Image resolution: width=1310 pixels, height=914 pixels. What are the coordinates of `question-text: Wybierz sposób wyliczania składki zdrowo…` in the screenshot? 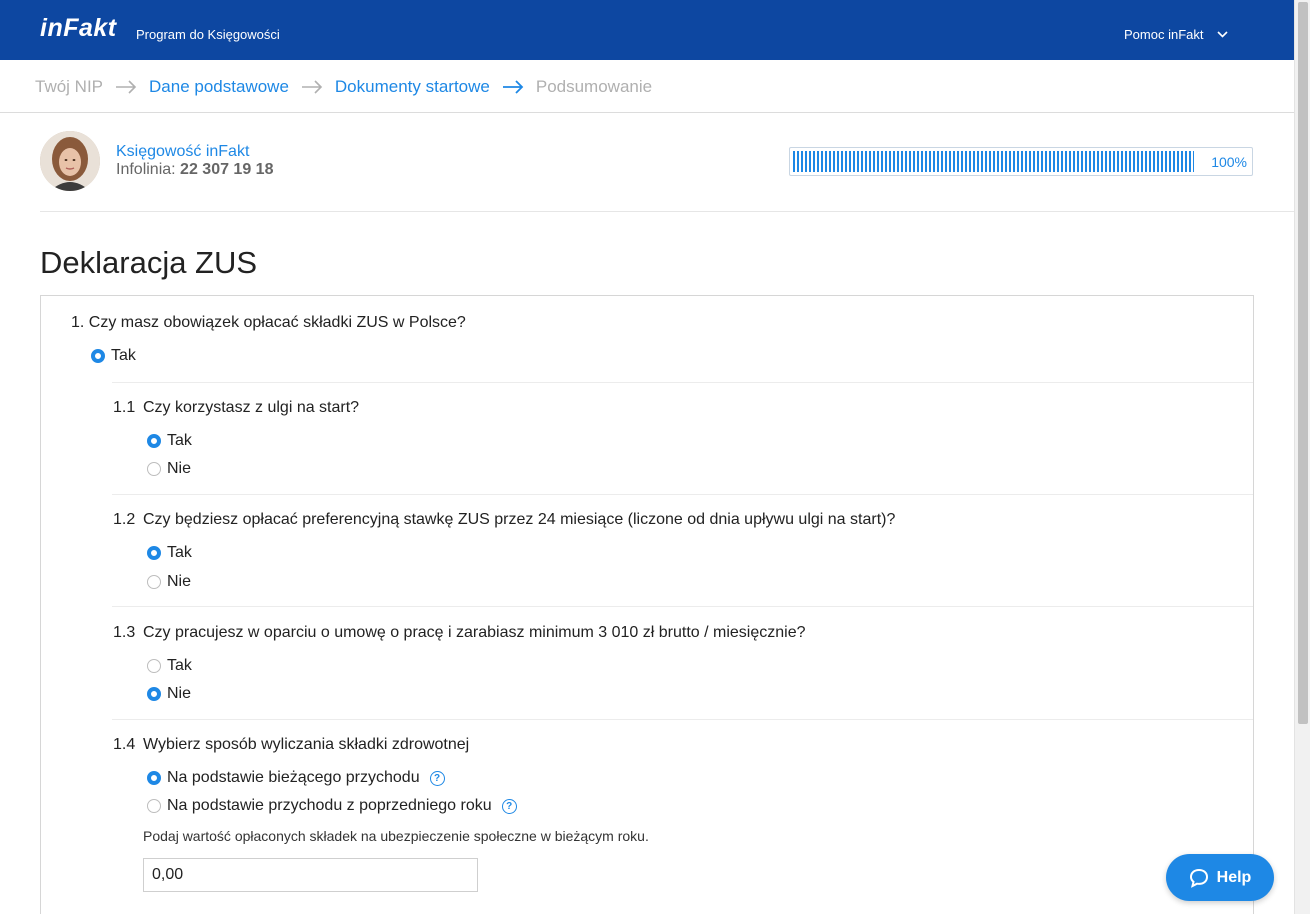 It's located at (306, 744).